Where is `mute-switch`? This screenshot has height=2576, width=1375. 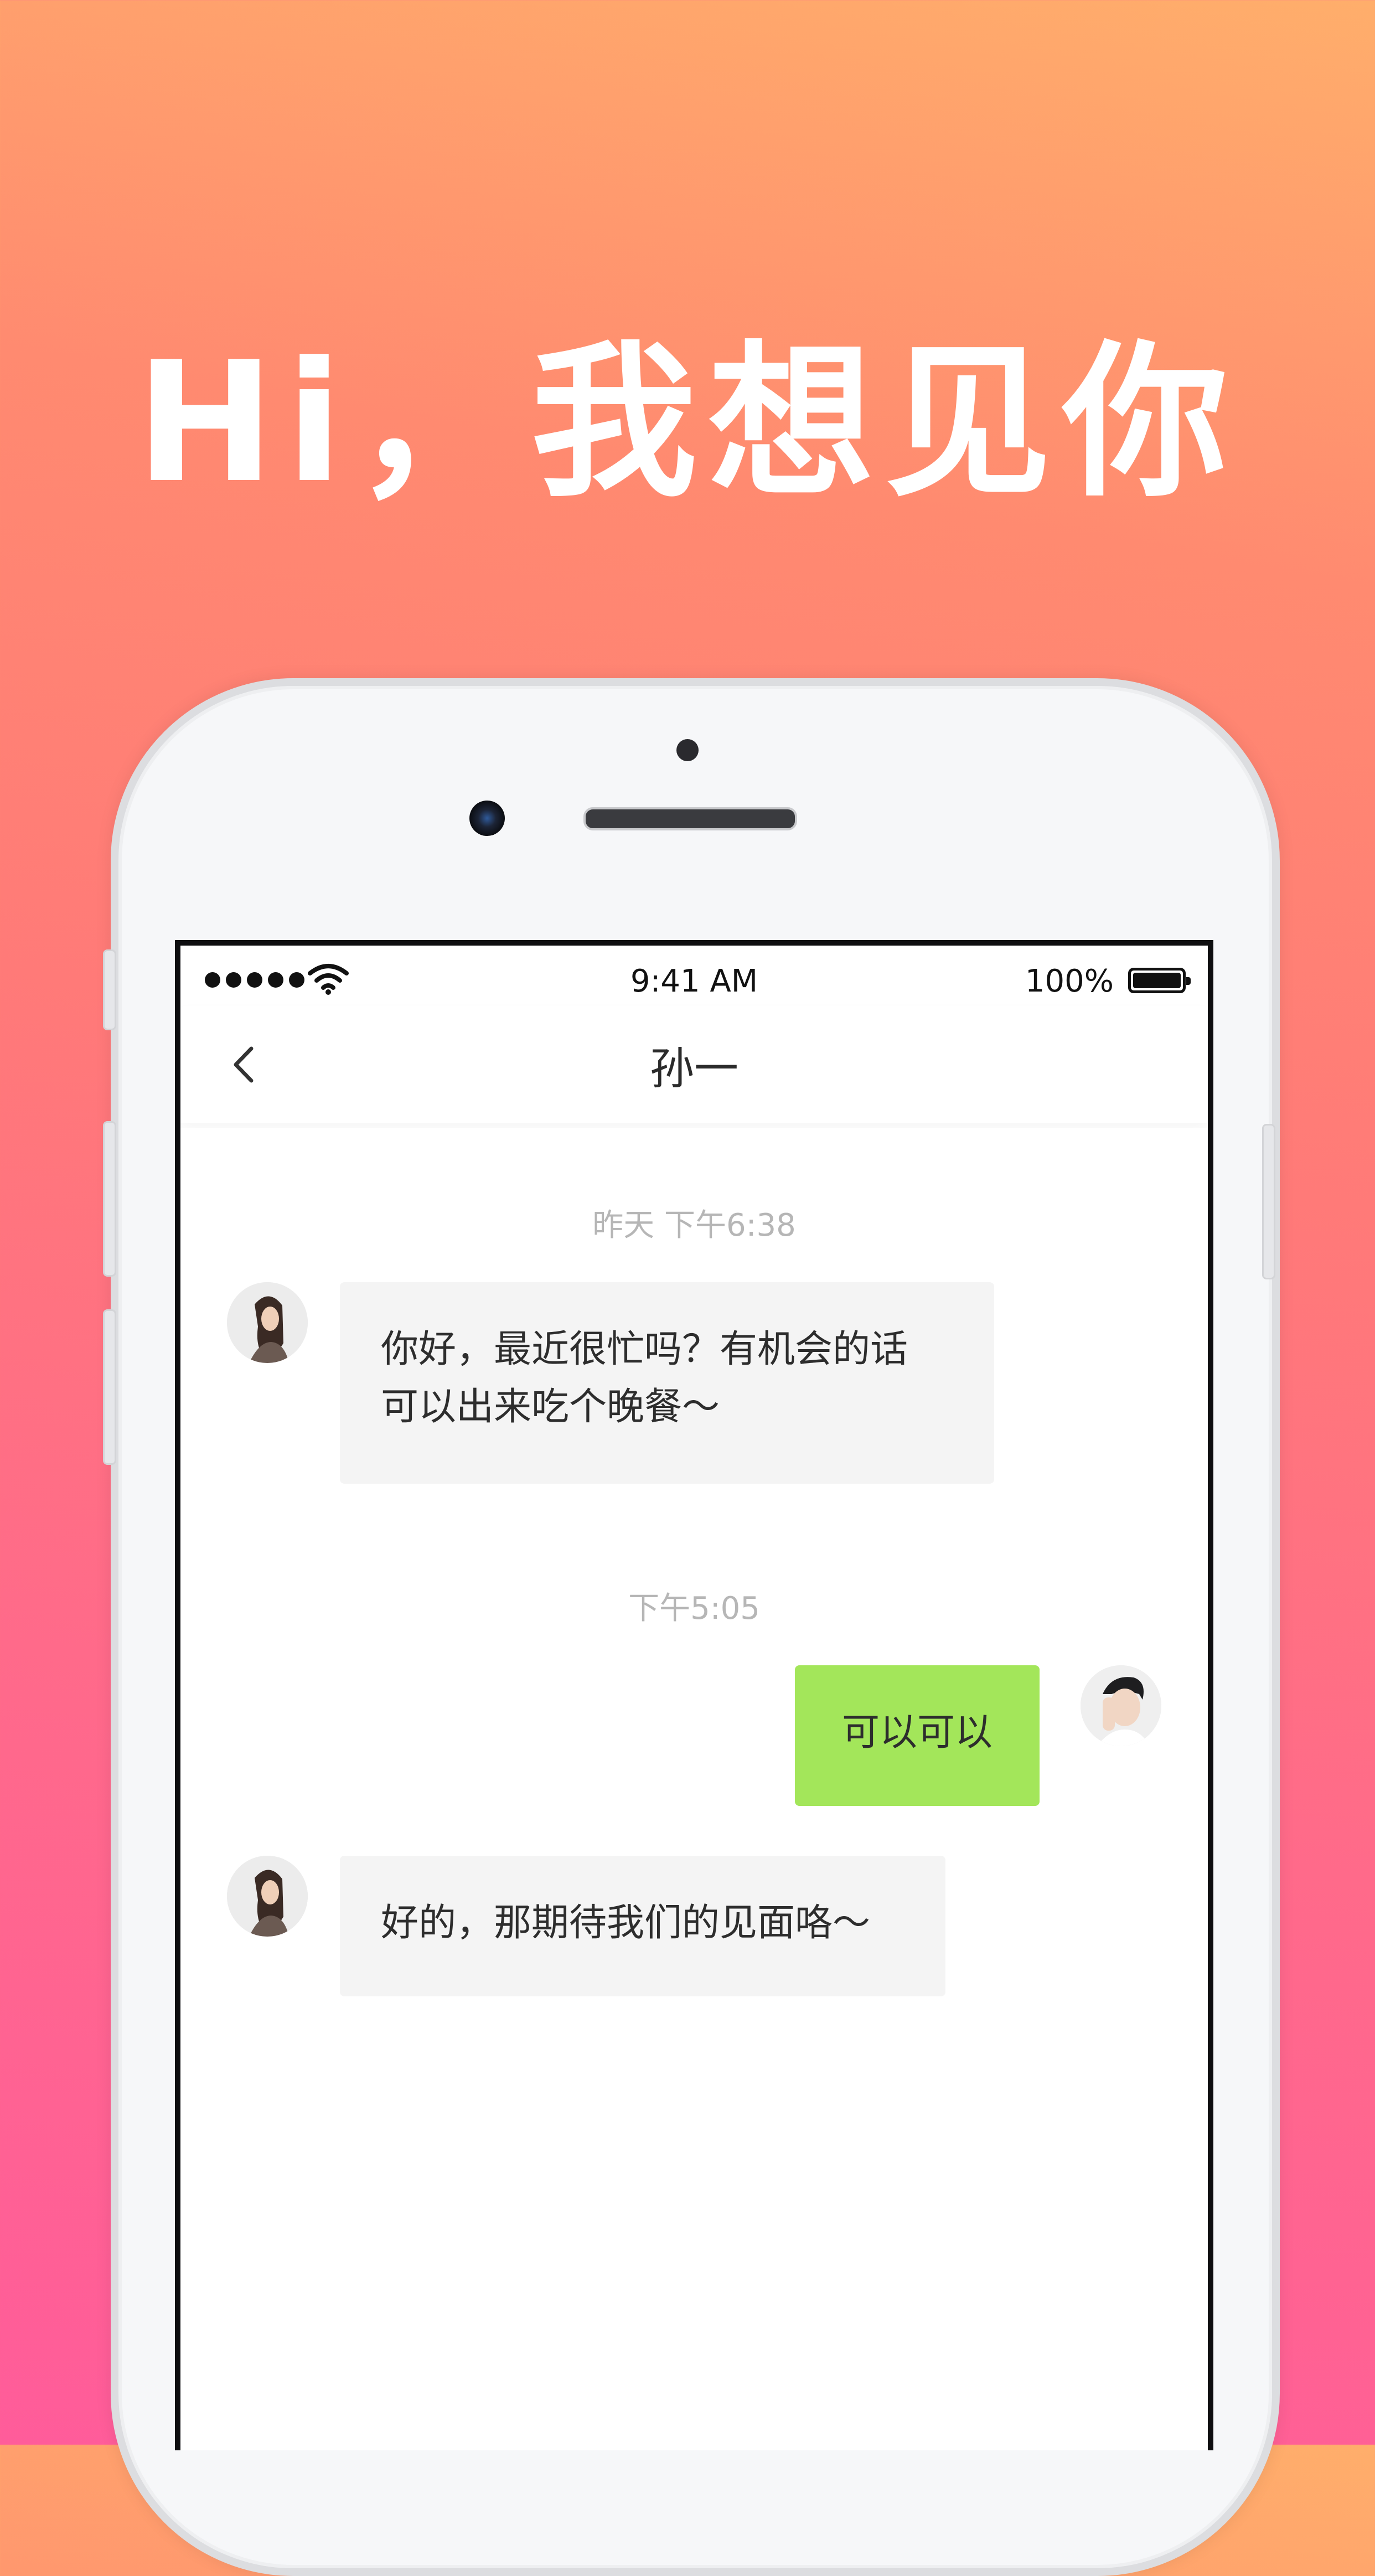 mute-switch is located at coordinates (109, 990).